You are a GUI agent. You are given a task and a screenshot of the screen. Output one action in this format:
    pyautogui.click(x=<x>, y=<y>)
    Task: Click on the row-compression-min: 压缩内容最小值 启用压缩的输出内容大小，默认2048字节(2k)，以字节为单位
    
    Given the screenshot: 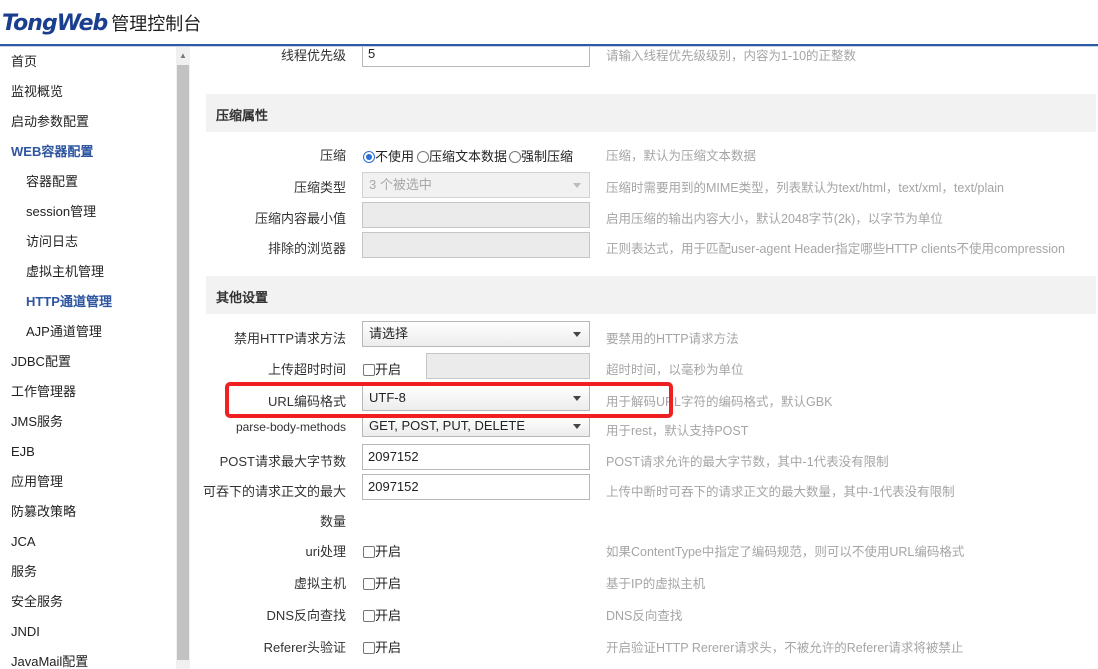 What is the action you would take?
    pyautogui.click(x=645, y=216)
    